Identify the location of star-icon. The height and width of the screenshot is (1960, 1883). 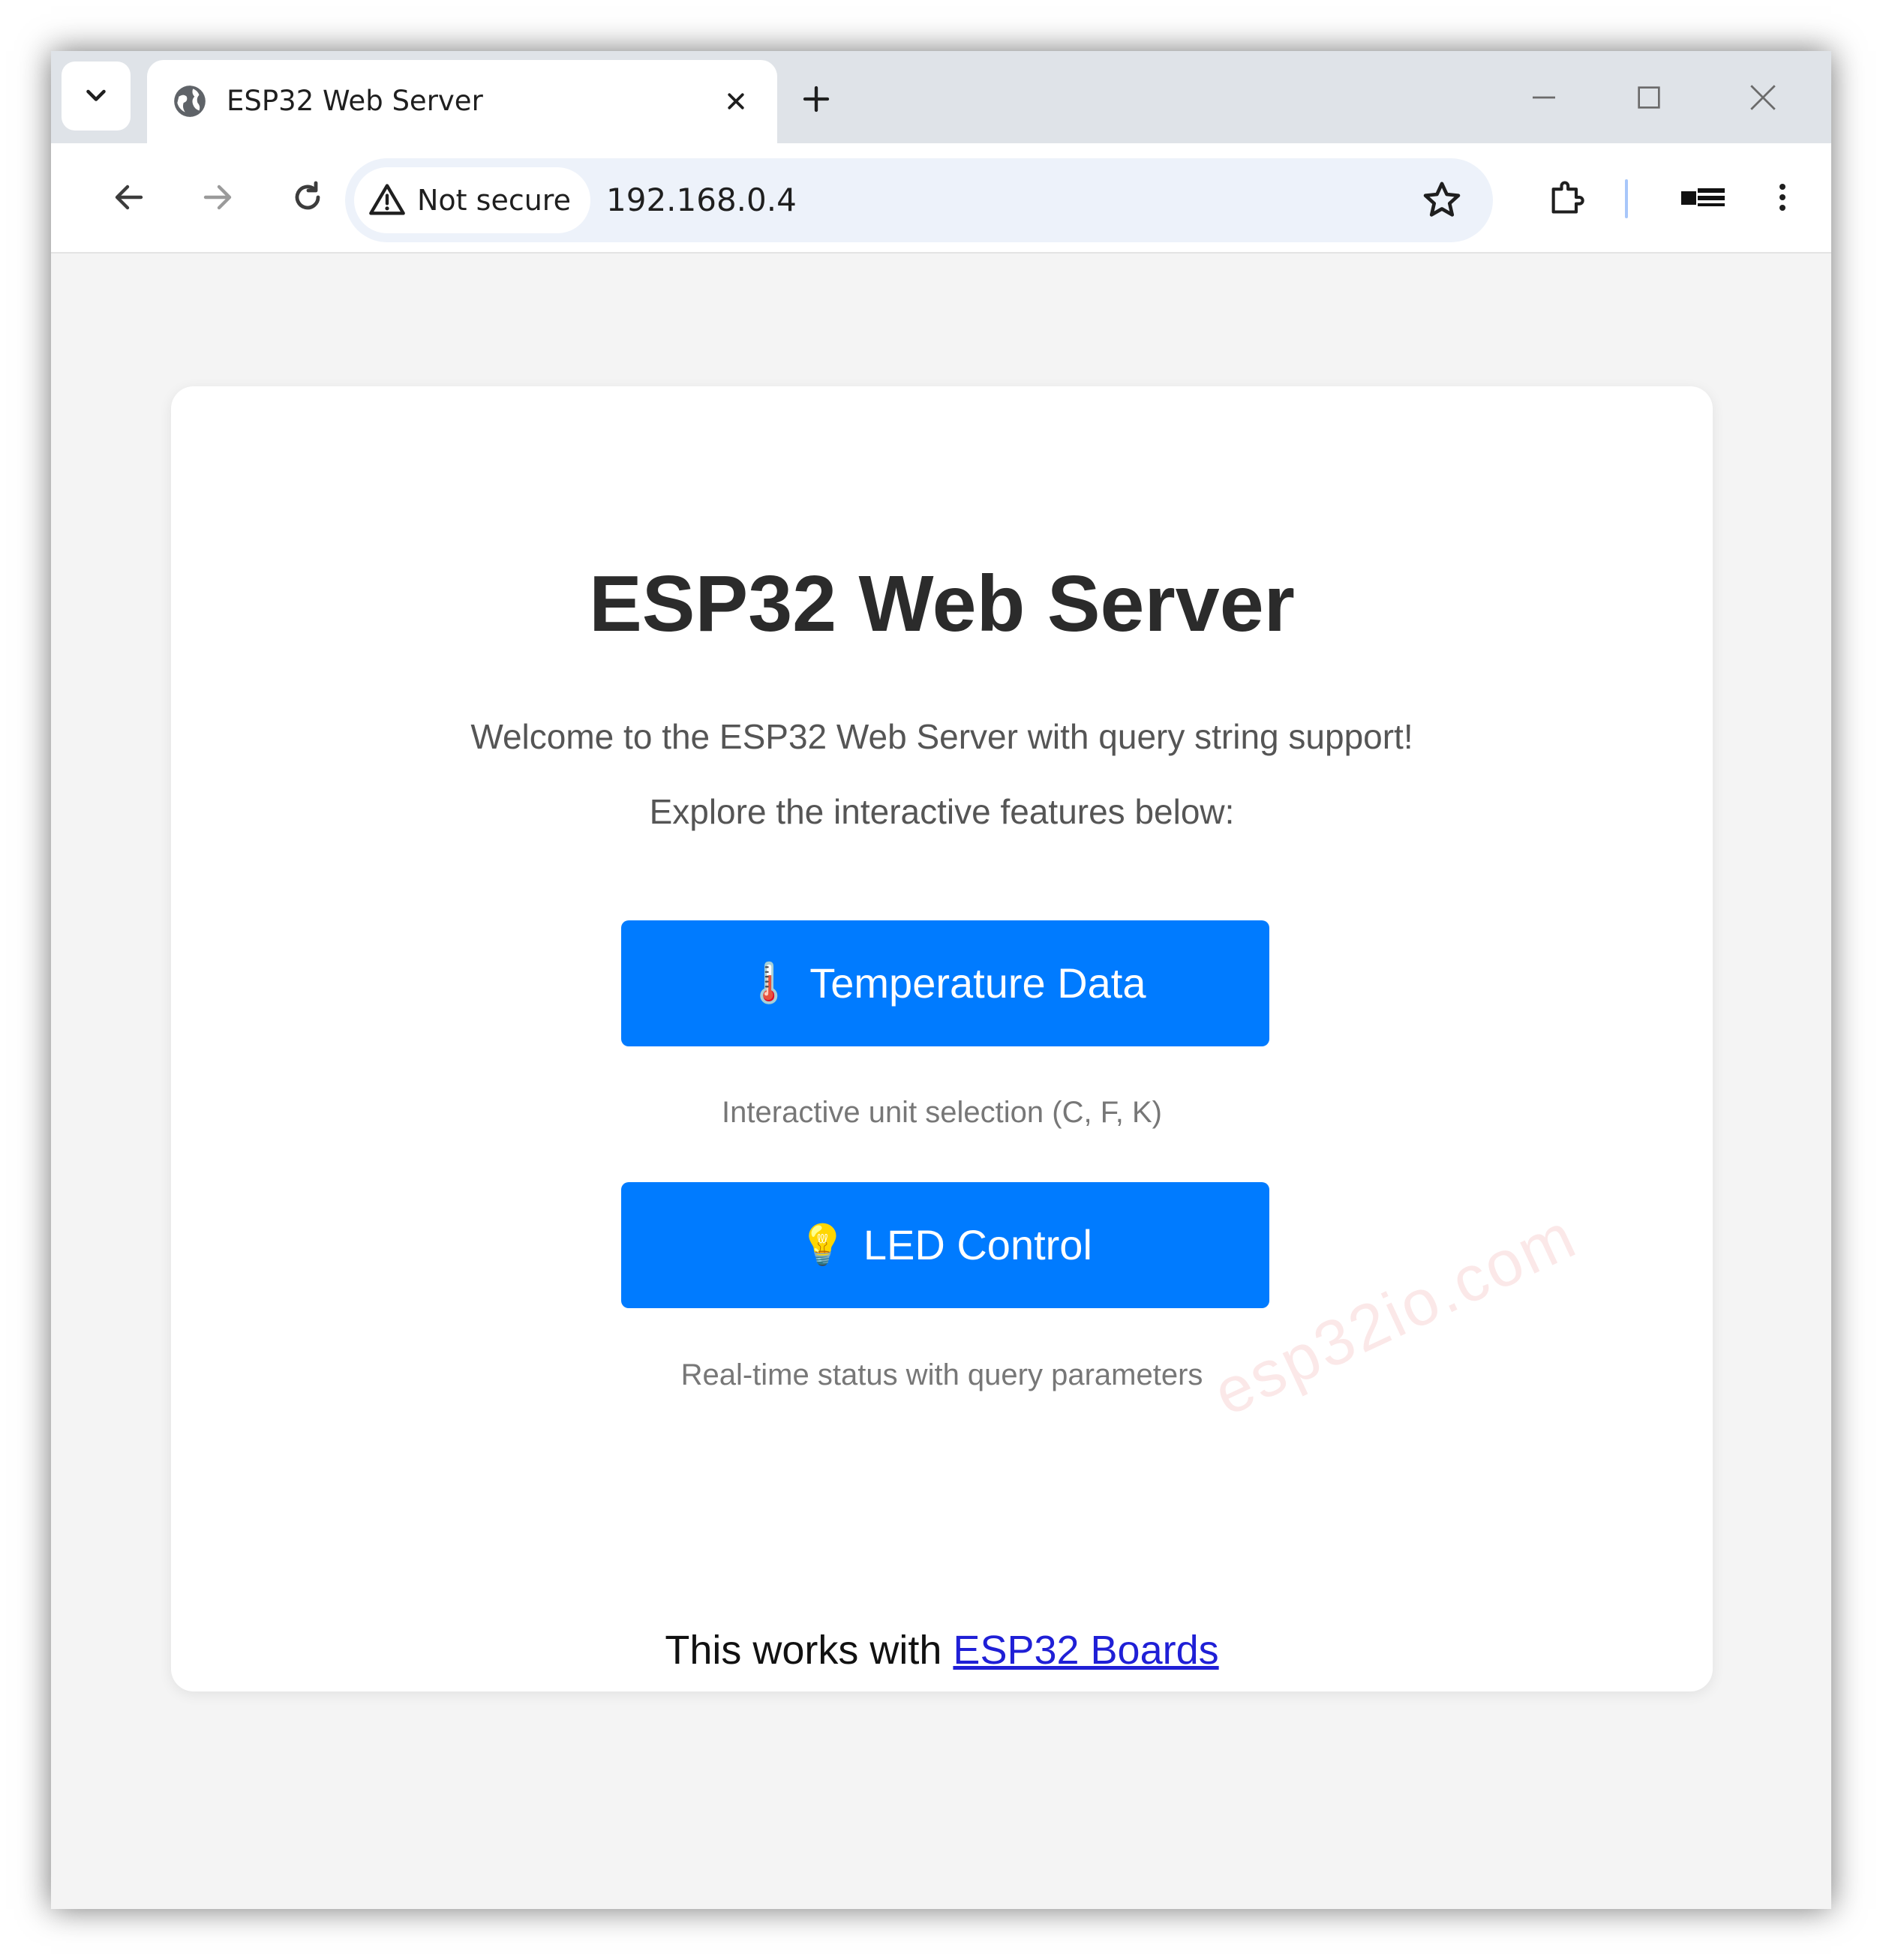
(1442, 200).